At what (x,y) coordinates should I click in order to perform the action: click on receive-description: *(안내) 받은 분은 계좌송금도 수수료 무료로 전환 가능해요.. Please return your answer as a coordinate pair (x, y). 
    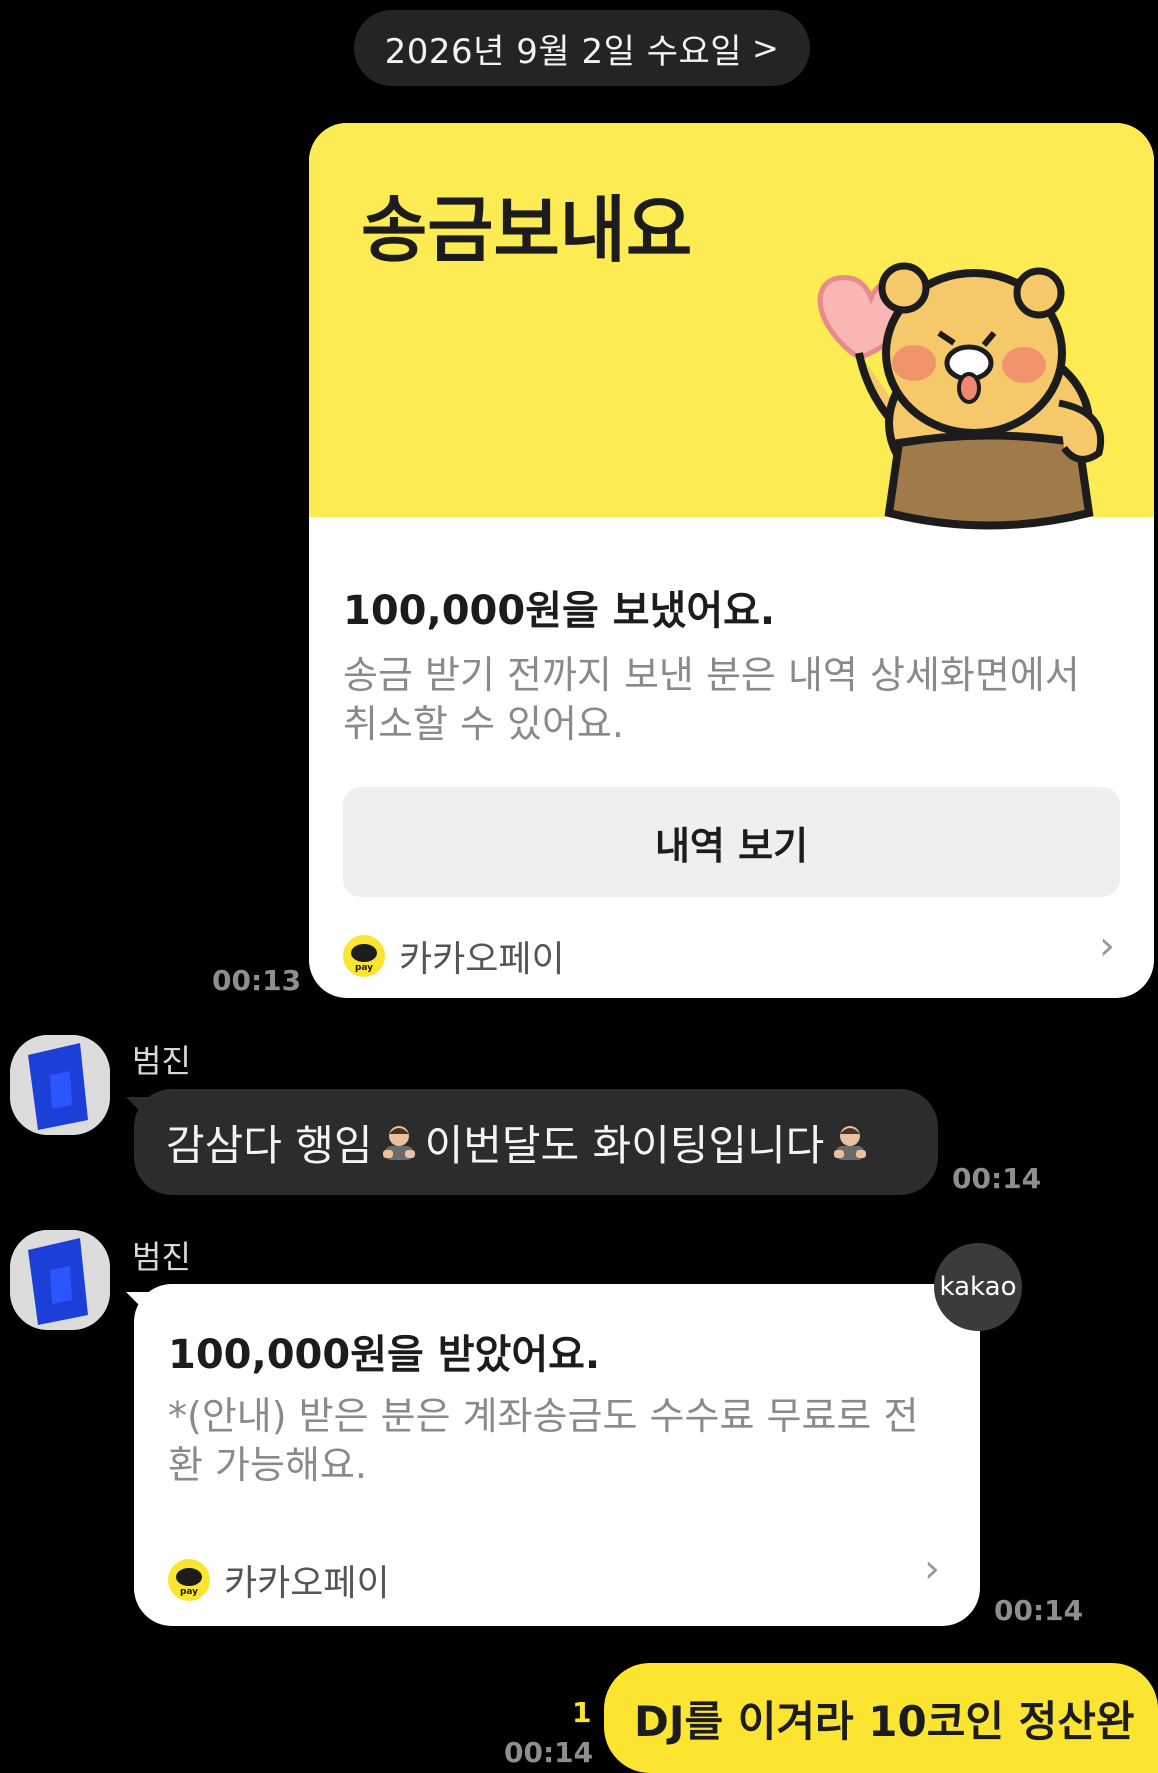
    Looking at the image, I should click on (543, 1440).